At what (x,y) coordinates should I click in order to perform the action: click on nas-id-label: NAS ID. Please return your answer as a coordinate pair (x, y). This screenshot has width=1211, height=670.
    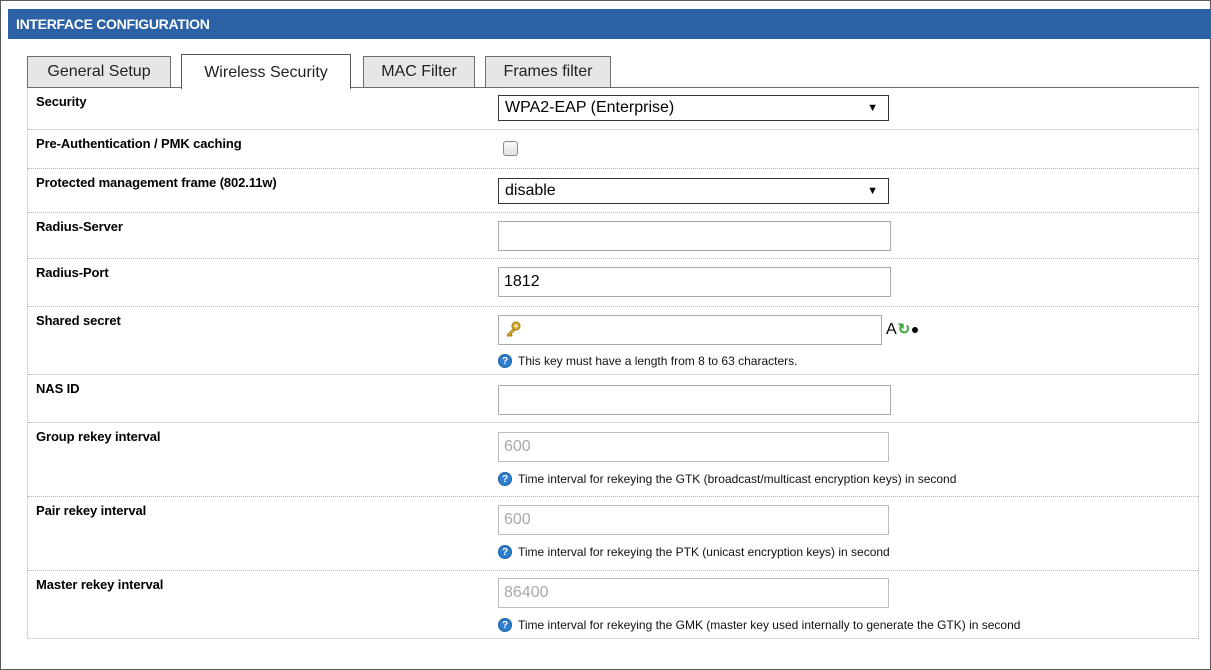
    Looking at the image, I should click on (58, 388).